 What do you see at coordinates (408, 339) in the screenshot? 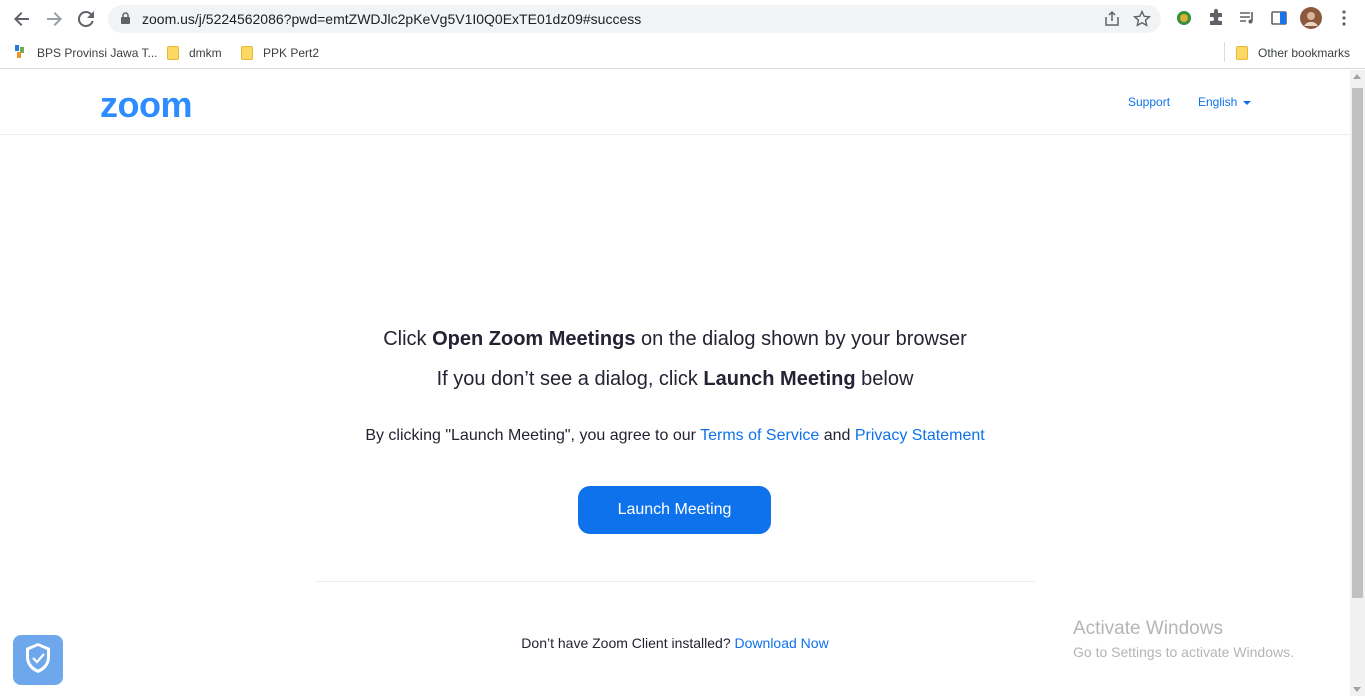
I see `text: Click` at bounding box center [408, 339].